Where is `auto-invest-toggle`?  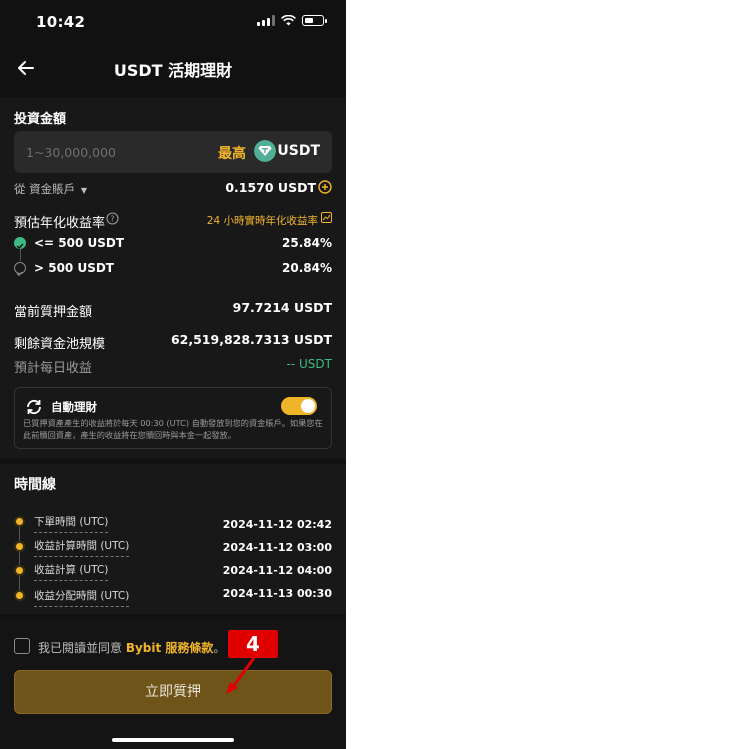
auto-invest-toggle is located at coordinates (299, 406).